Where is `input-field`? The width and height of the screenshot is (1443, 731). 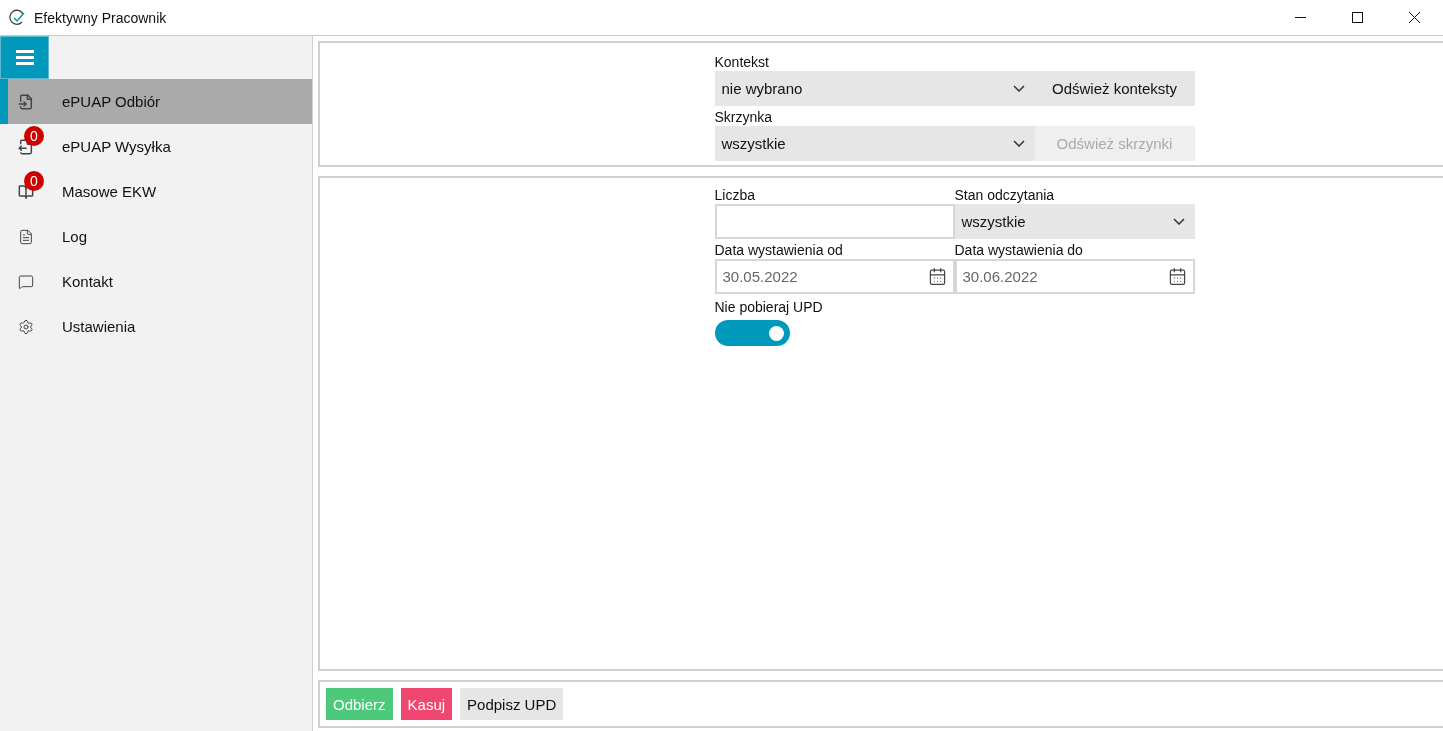
input-field is located at coordinates (834, 221).